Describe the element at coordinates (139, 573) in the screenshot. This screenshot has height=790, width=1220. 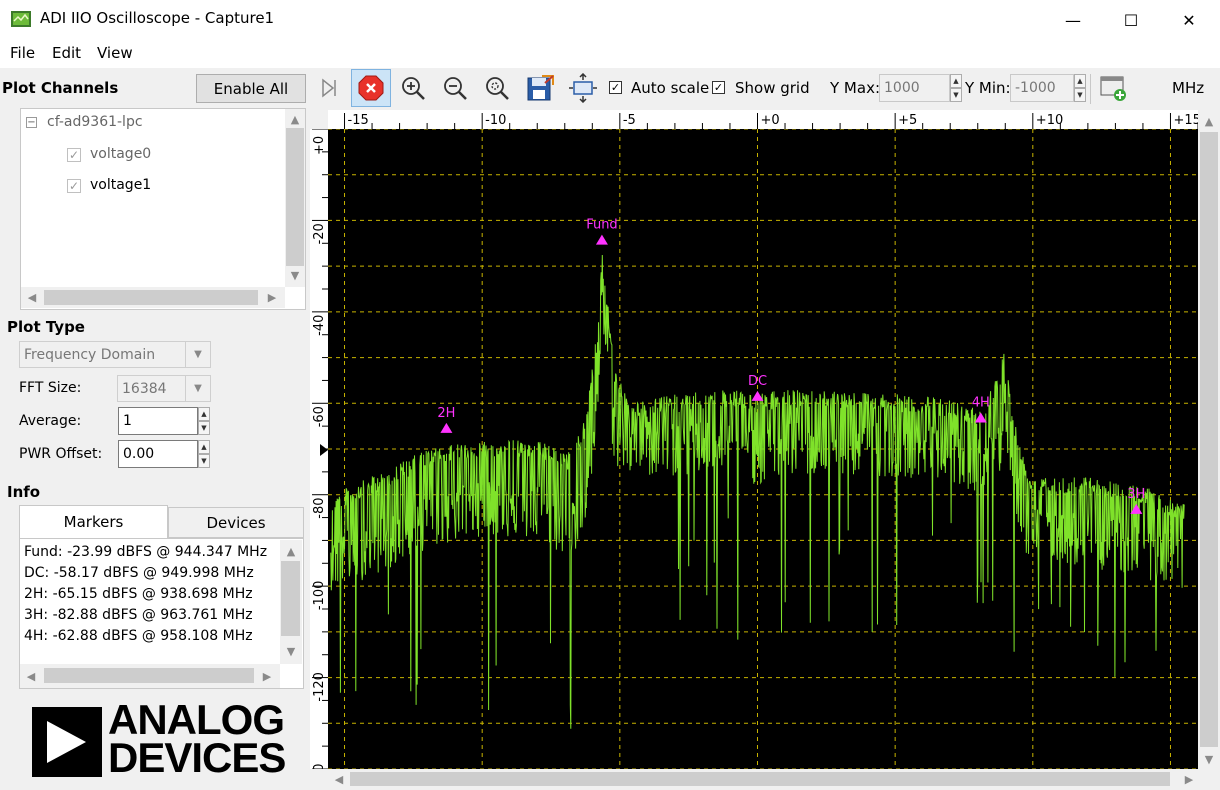
I see `marker-dc-line: DC: -58.17 dBFS @ 949.998 MHz` at that location.